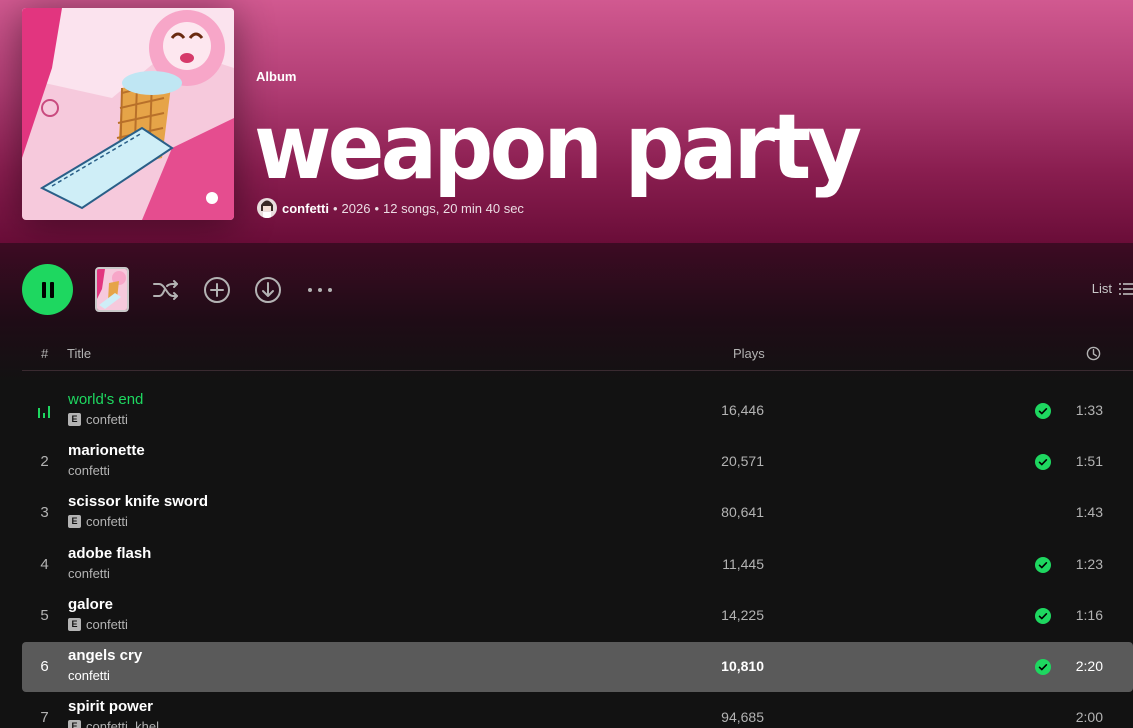 The height and width of the screenshot is (728, 1133). I want to click on track-number: 7, so click(44, 718).